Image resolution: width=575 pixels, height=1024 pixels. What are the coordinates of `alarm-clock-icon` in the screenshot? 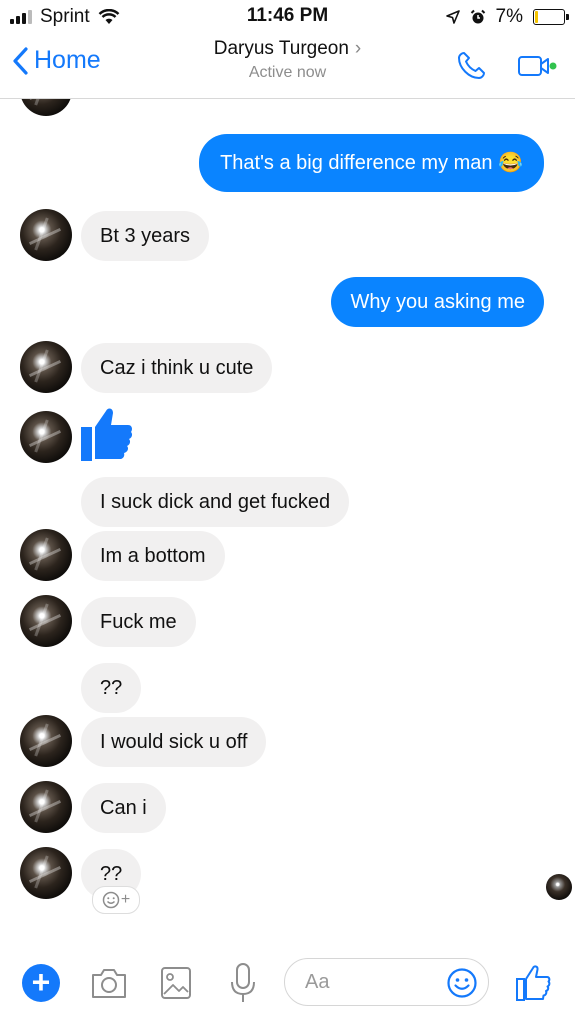 It's located at (477, 16).